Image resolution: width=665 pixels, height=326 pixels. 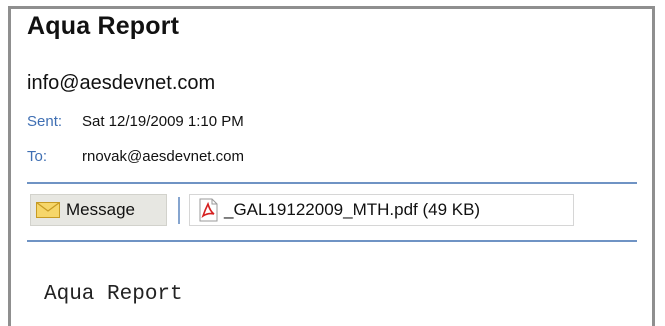 I want to click on attachment-file: _GAL19122009_MTH.pdf (49 KB), so click(x=381, y=210).